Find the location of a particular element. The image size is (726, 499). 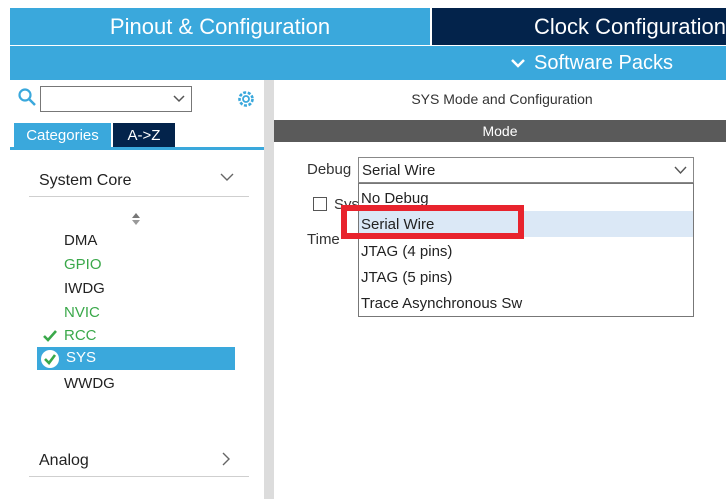

panel-title: SYS Mode and Configuration is located at coordinates (502, 99).